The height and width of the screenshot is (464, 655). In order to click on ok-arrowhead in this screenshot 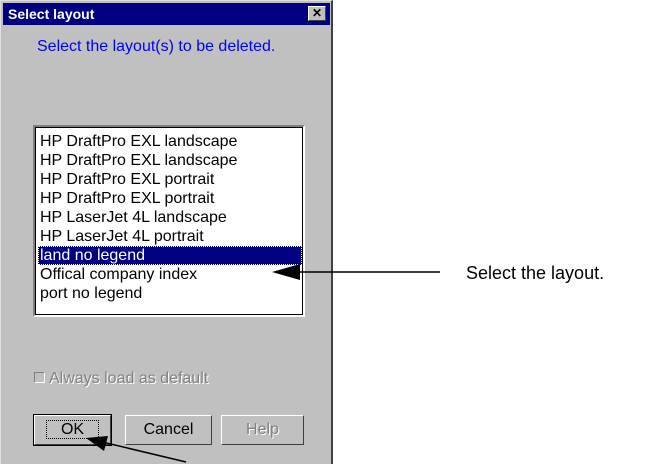, I will do `click(97, 443)`.